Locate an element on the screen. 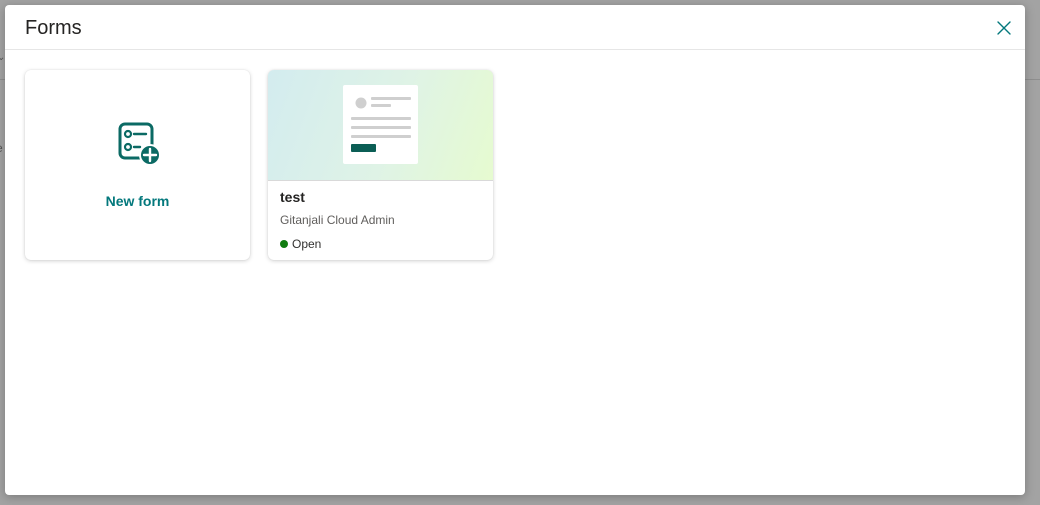  form-status: Open is located at coordinates (300, 244).